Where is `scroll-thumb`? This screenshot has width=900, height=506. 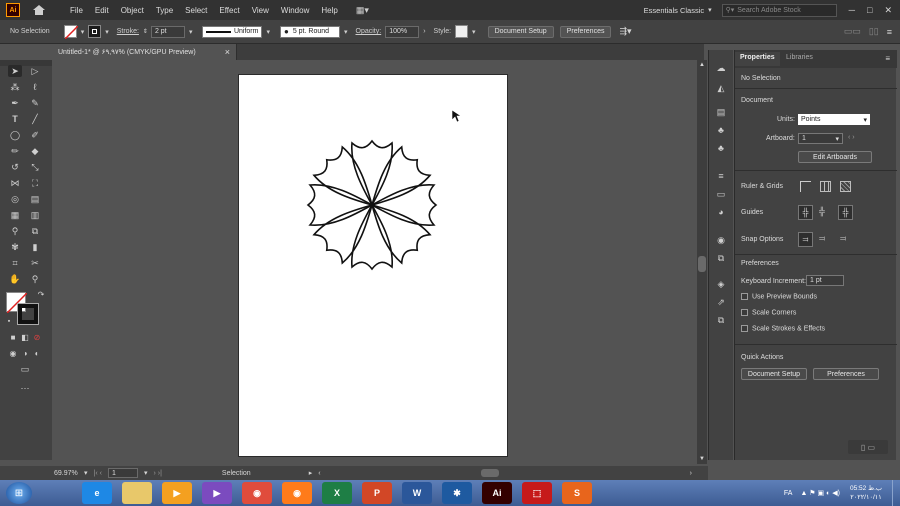 scroll-thumb is located at coordinates (702, 264).